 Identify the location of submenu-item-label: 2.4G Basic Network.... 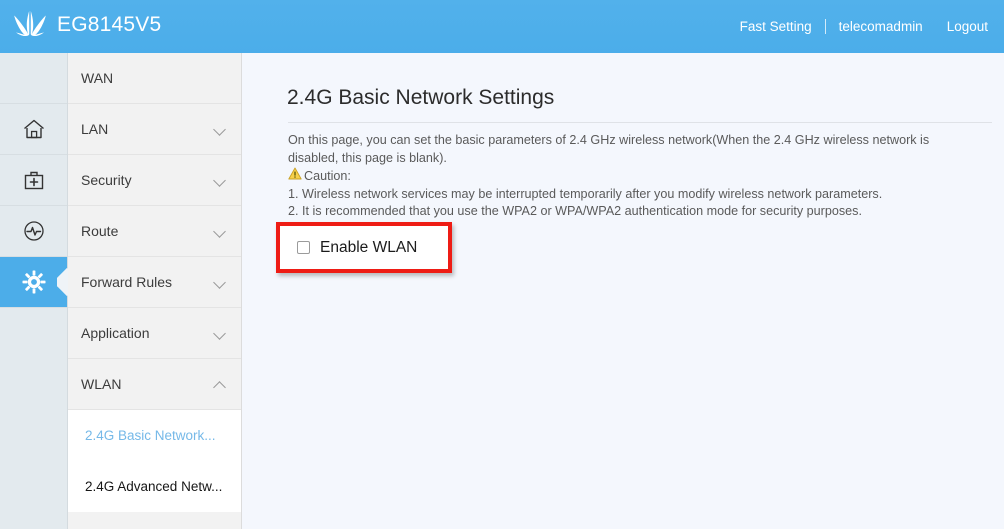
(150, 435).